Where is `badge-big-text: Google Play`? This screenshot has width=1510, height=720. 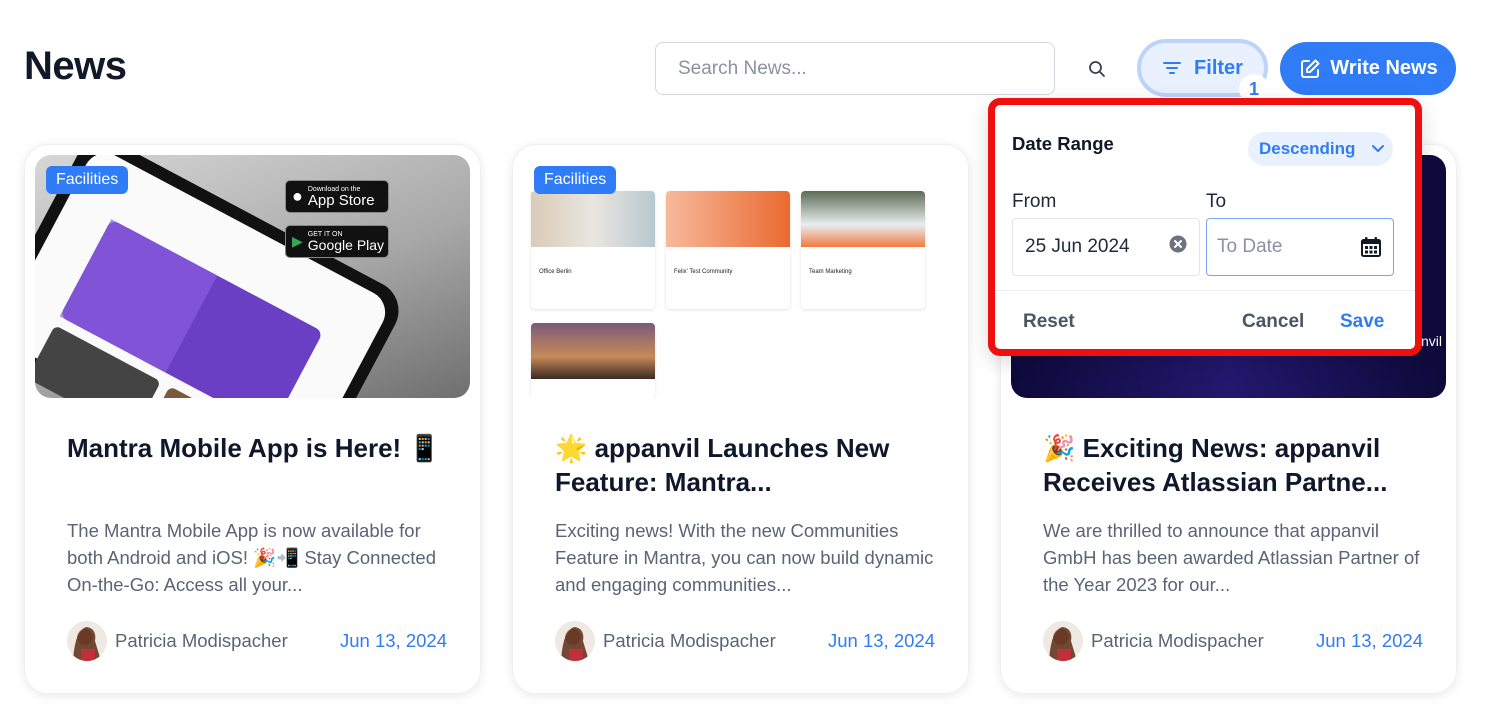 badge-big-text: Google Play is located at coordinates (346, 245).